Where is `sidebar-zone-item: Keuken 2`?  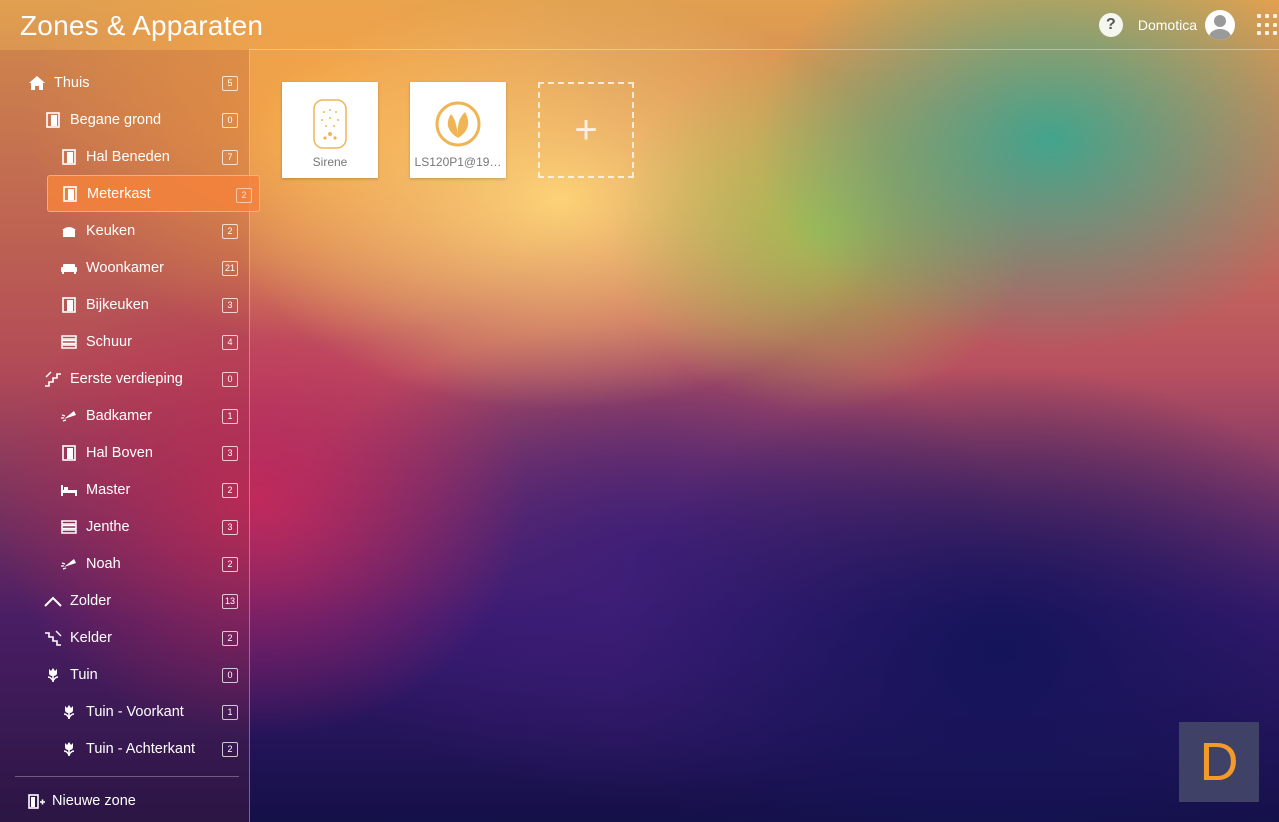
sidebar-zone-item: Keuken 2 is located at coordinates (124, 230).